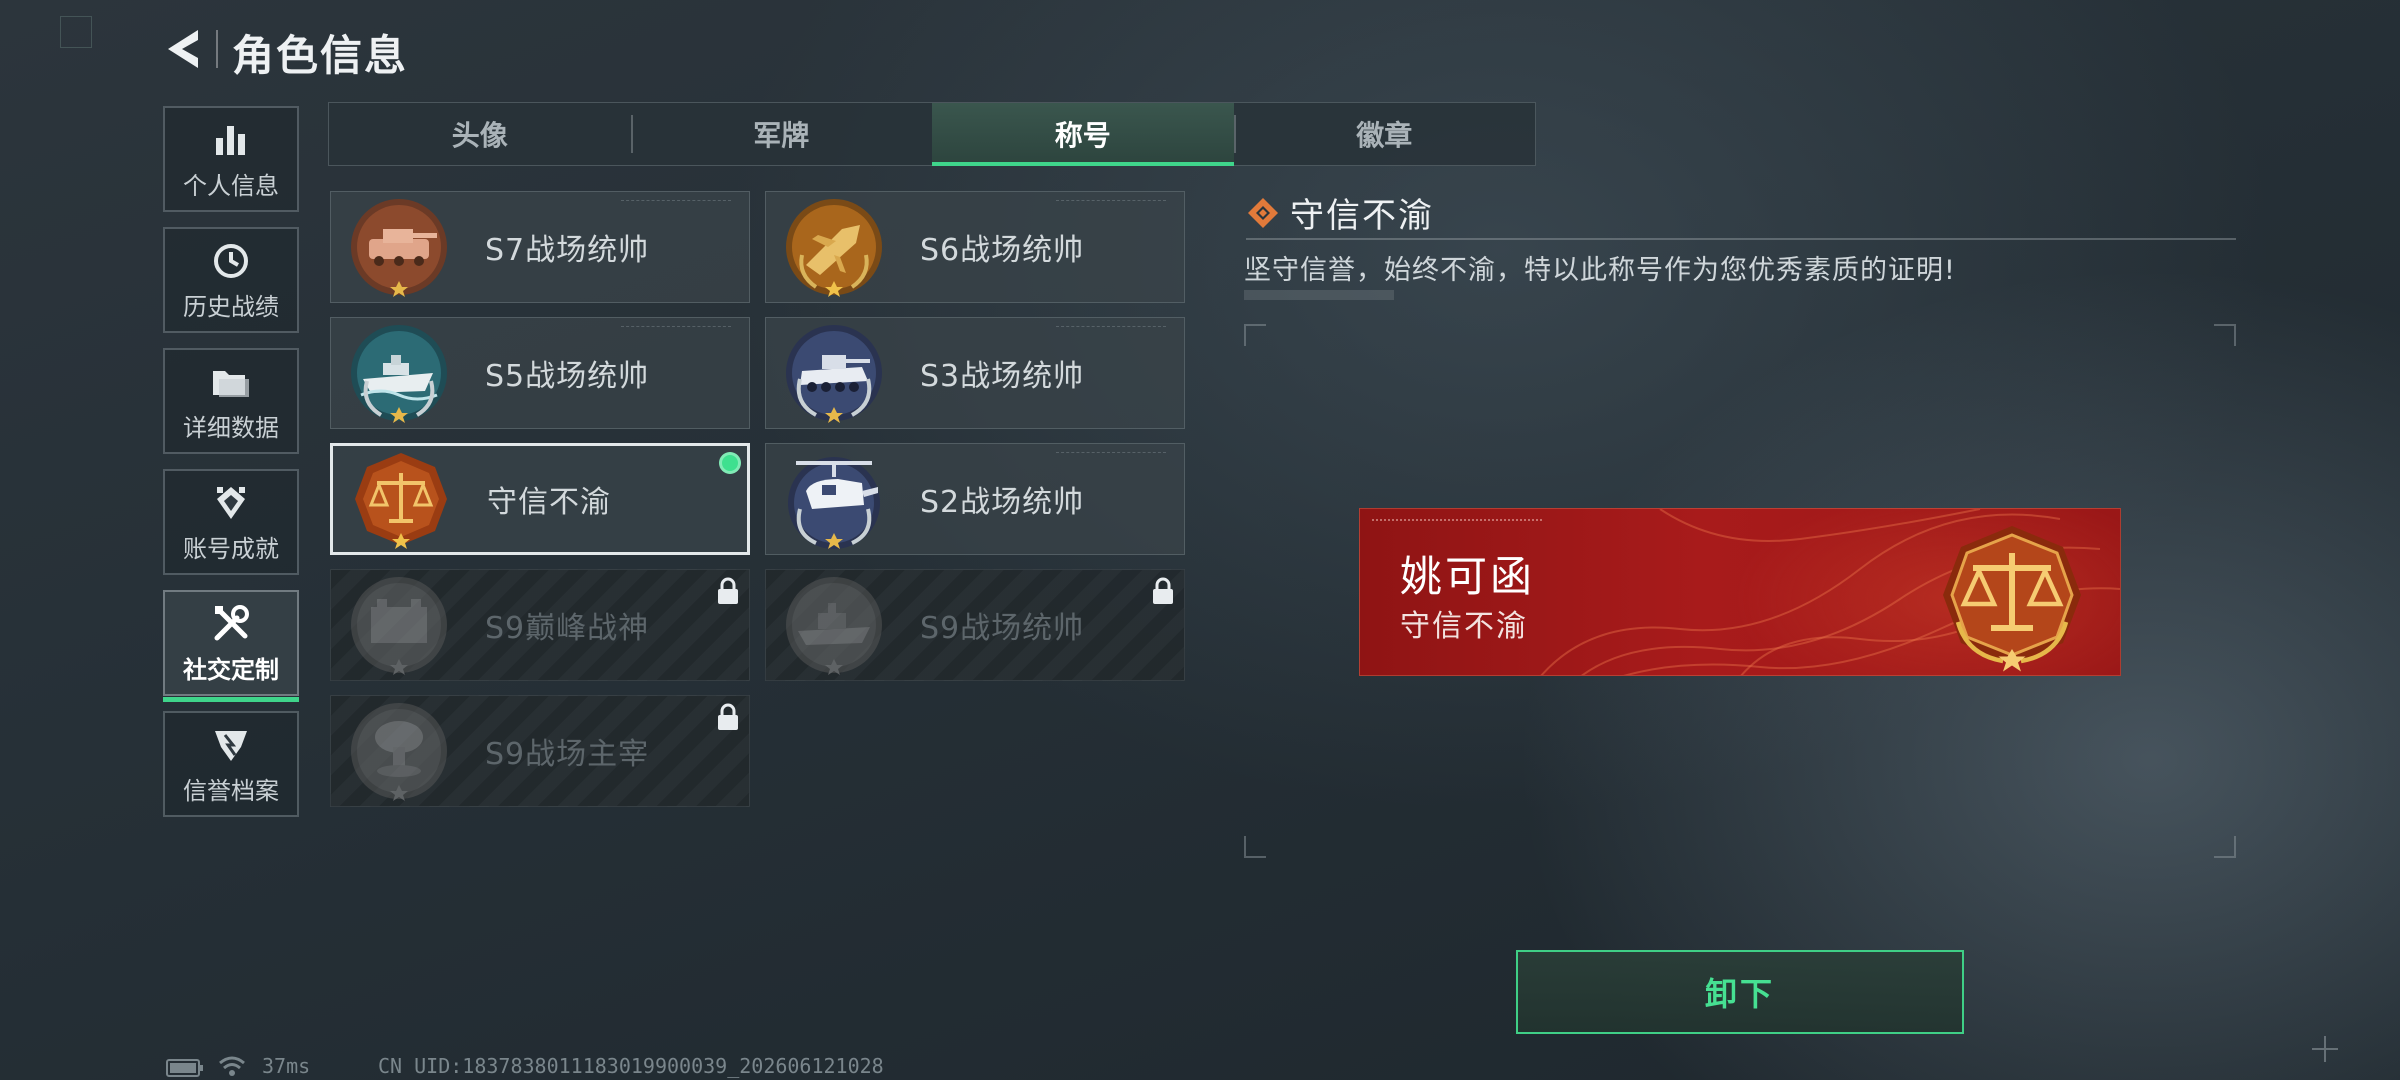 The image size is (2400, 1080). I want to click on sidebar-item-label: 个人信息, so click(231, 185).